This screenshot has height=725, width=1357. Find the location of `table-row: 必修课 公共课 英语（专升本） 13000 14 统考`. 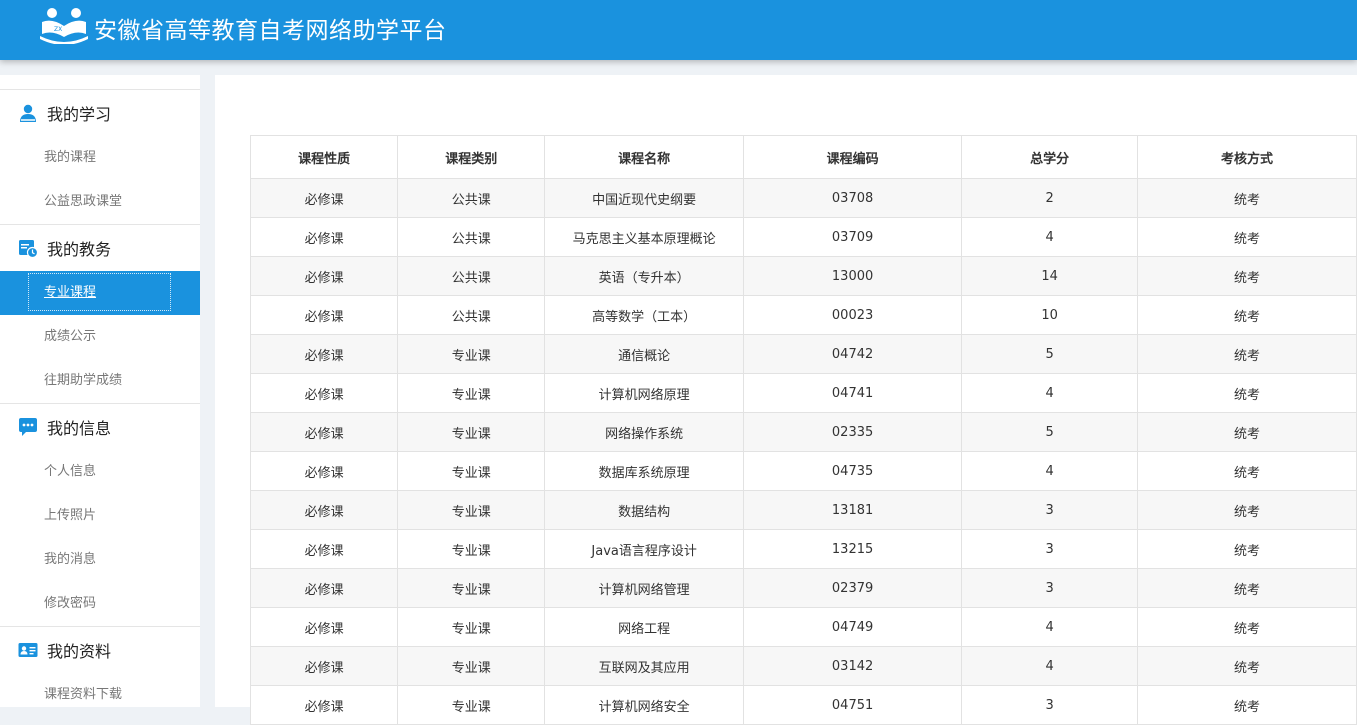

table-row: 必修课 公共课 英语（专升本） 13000 14 统考 is located at coordinates (803, 276).